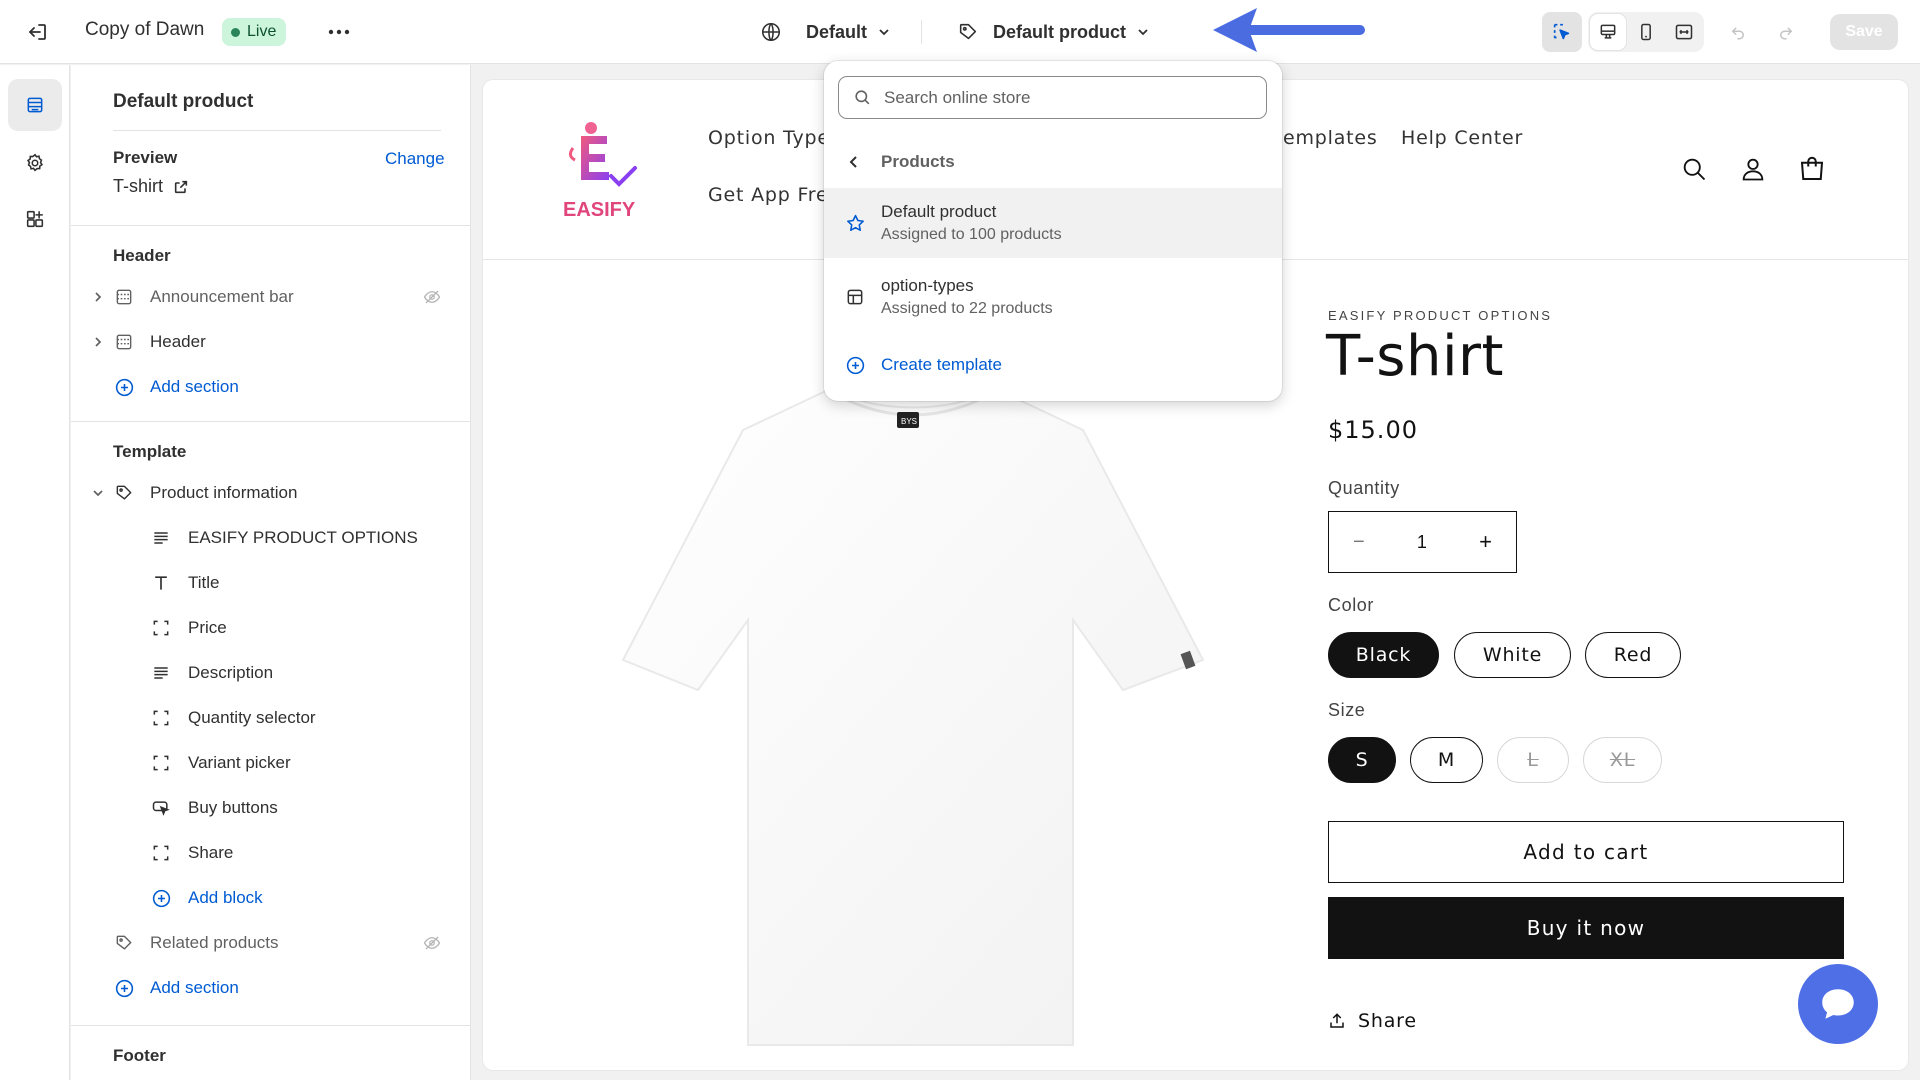  What do you see at coordinates (837, 31) in the screenshot?
I see `language-selector-label: Default` at bounding box center [837, 31].